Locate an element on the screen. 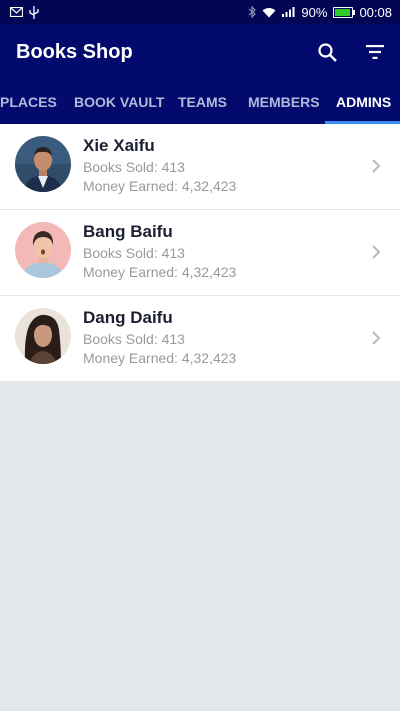 This screenshot has height=711, width=400. bluetooth-icon is located at coordinates (253, 12).